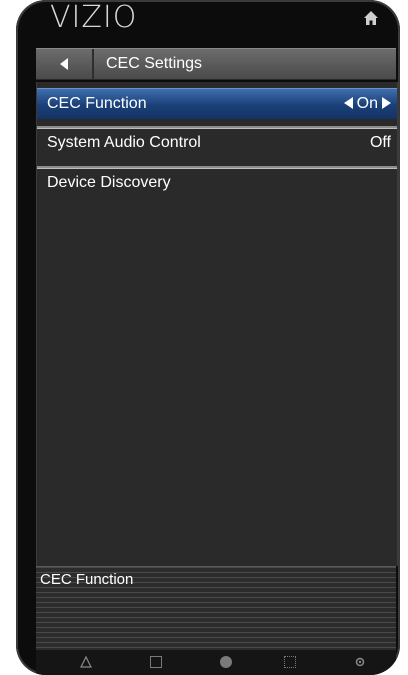  I want to click on home-icon, so click(371, 18).